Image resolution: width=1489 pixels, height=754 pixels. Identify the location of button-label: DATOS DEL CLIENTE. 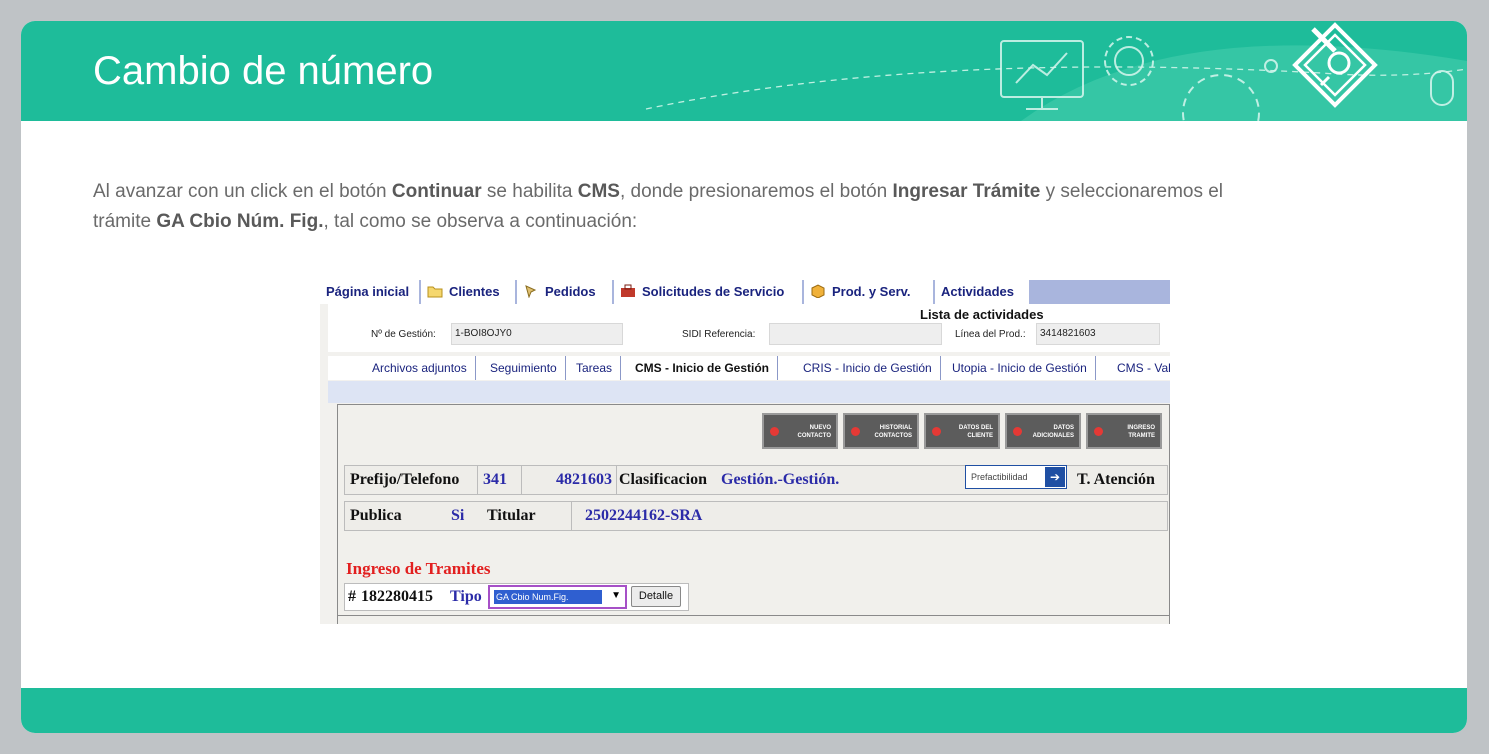
(971, 432).